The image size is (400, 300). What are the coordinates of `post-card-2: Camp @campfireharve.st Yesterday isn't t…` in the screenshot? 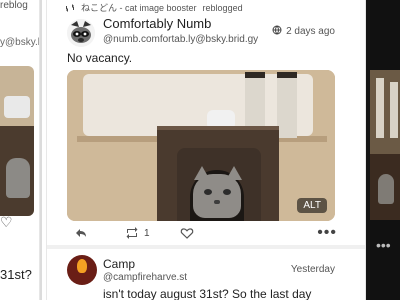 It's located at (206, 276).